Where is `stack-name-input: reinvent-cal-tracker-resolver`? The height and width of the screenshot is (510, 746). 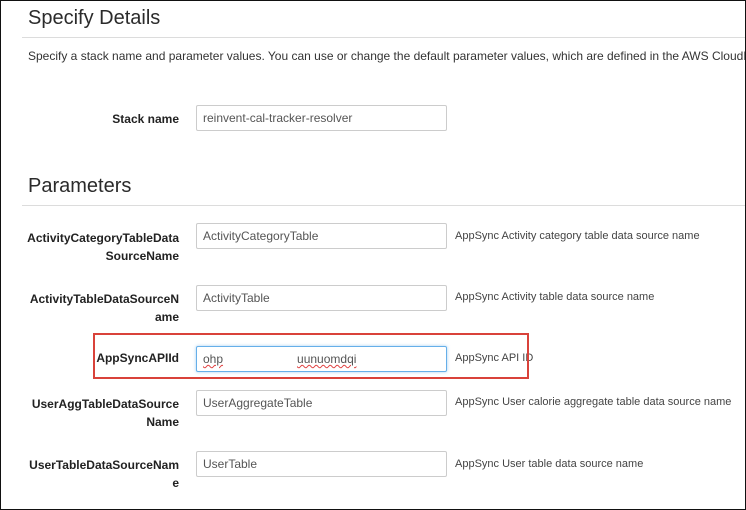 stack-name-input: reinvent-cal-tracker-resolver is located at coordinates (321, 118).